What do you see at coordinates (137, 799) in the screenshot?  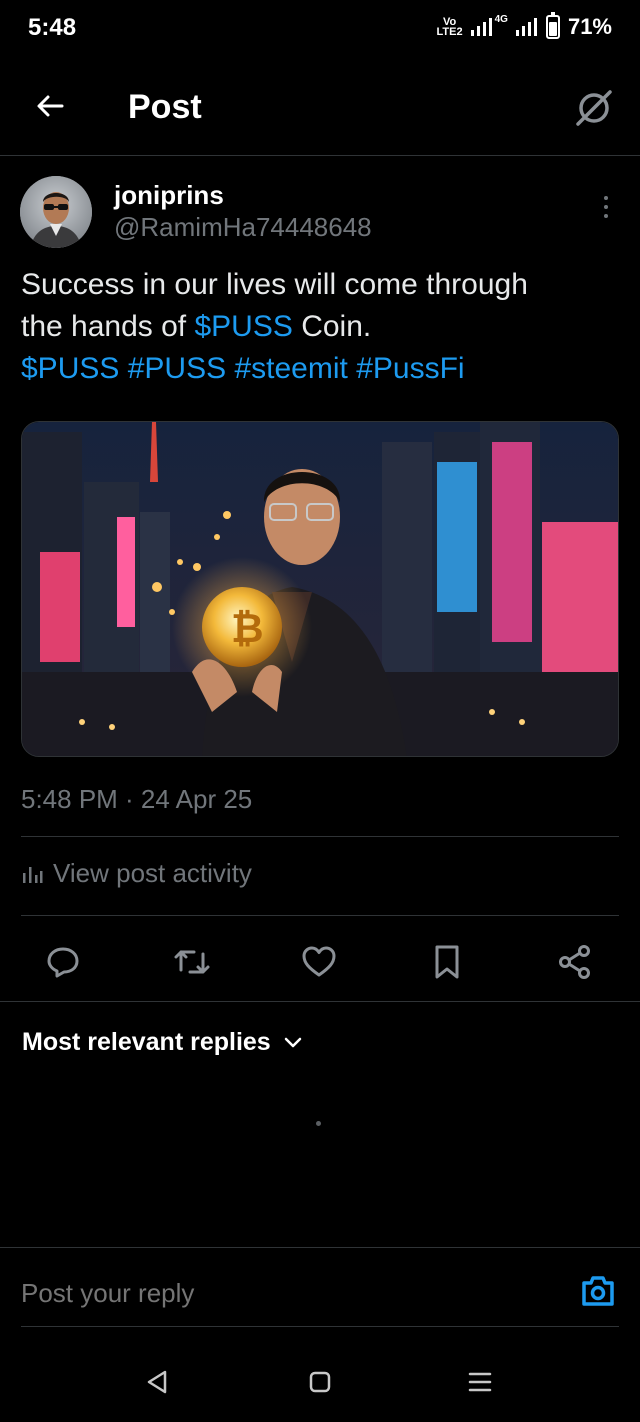 I see `post-timestamp: 5:48 PM · 24 Apr 25` at bounding box center [137, 799].